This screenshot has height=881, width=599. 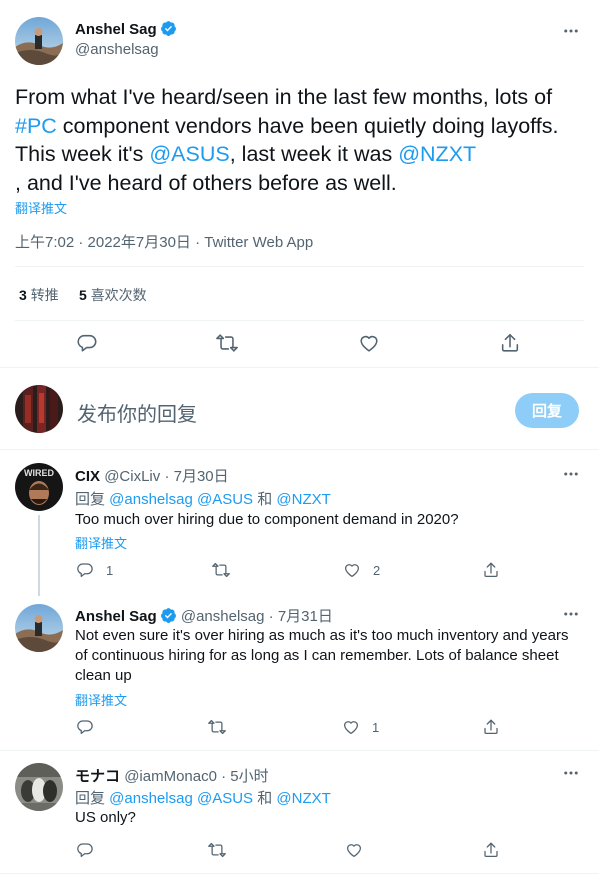 I want to click on likes-stat: 5 喜欢次数, so click(x=113, y=295).